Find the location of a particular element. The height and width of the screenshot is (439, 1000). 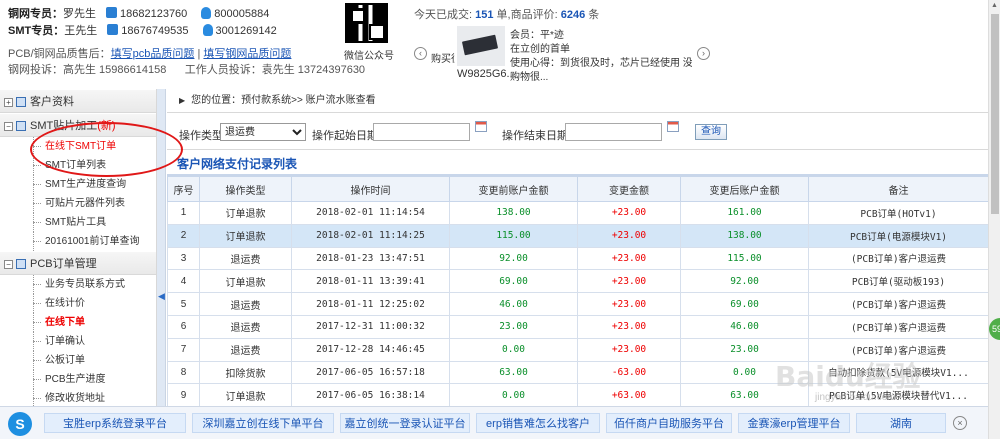

quality-feedback: PCB/铜网品质售后：填写pcb品质问题 | 填写钢网品质问题 is located at coordinates (149, 53).